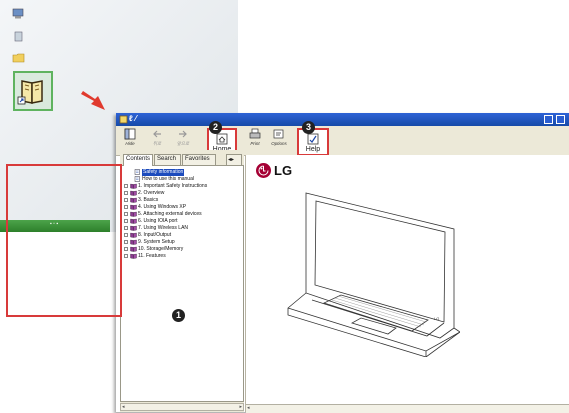 The image size is (569, 413). I want to click on help-book-shortcut, so click(33, 91).